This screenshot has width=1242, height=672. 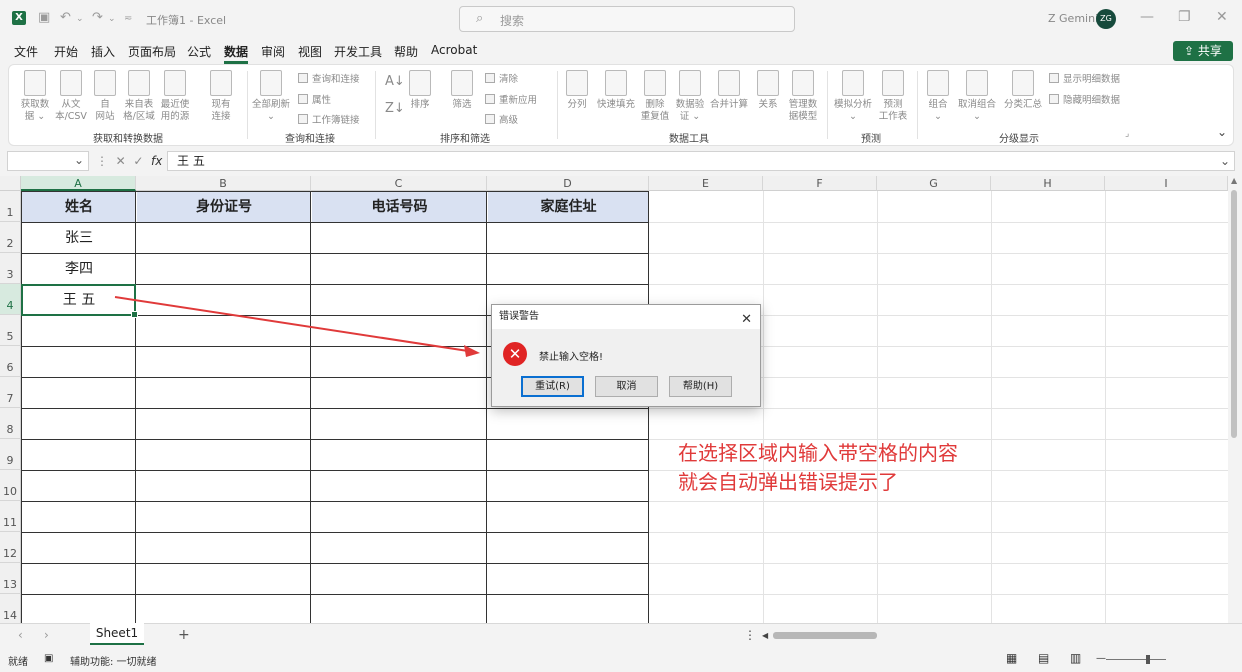 What do you see at coordinates (701, 161) in the screenshot?
I see `formula-input: 王 五 ⌄` at bounding box center [701, 161].